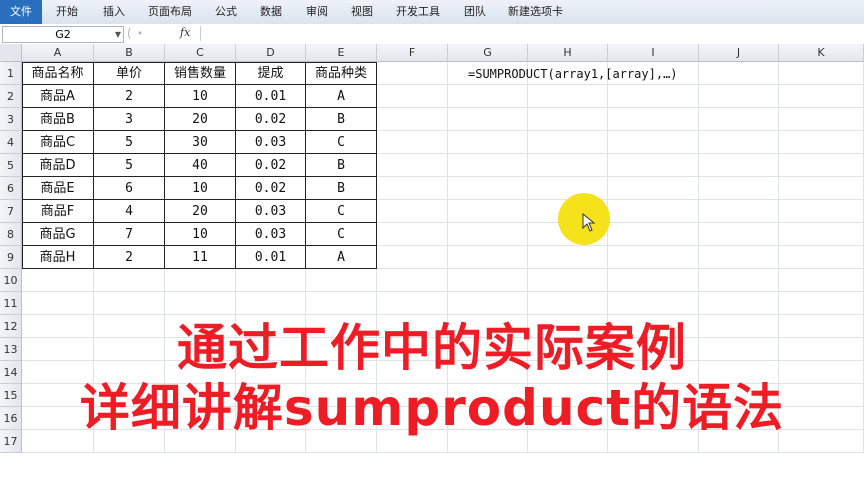  I want to click on data-cell: 商品D, so click(58, 165).